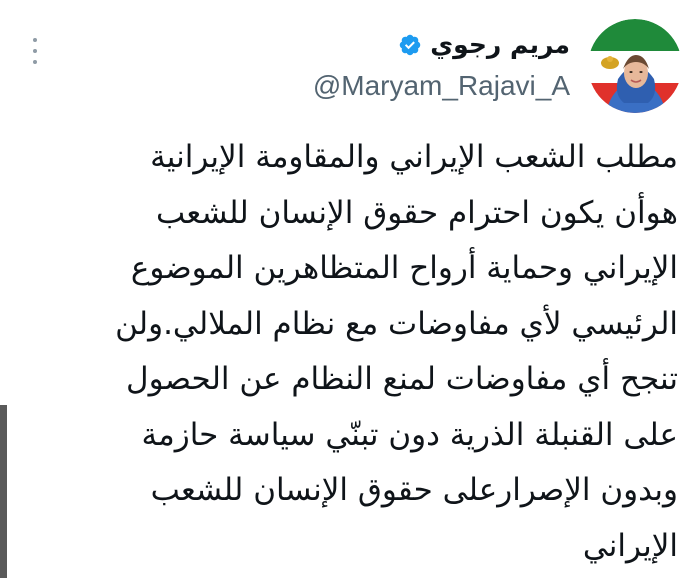  Describe the element at coordinates (635, 66) in the screenshot. I see `avatar` at that location.